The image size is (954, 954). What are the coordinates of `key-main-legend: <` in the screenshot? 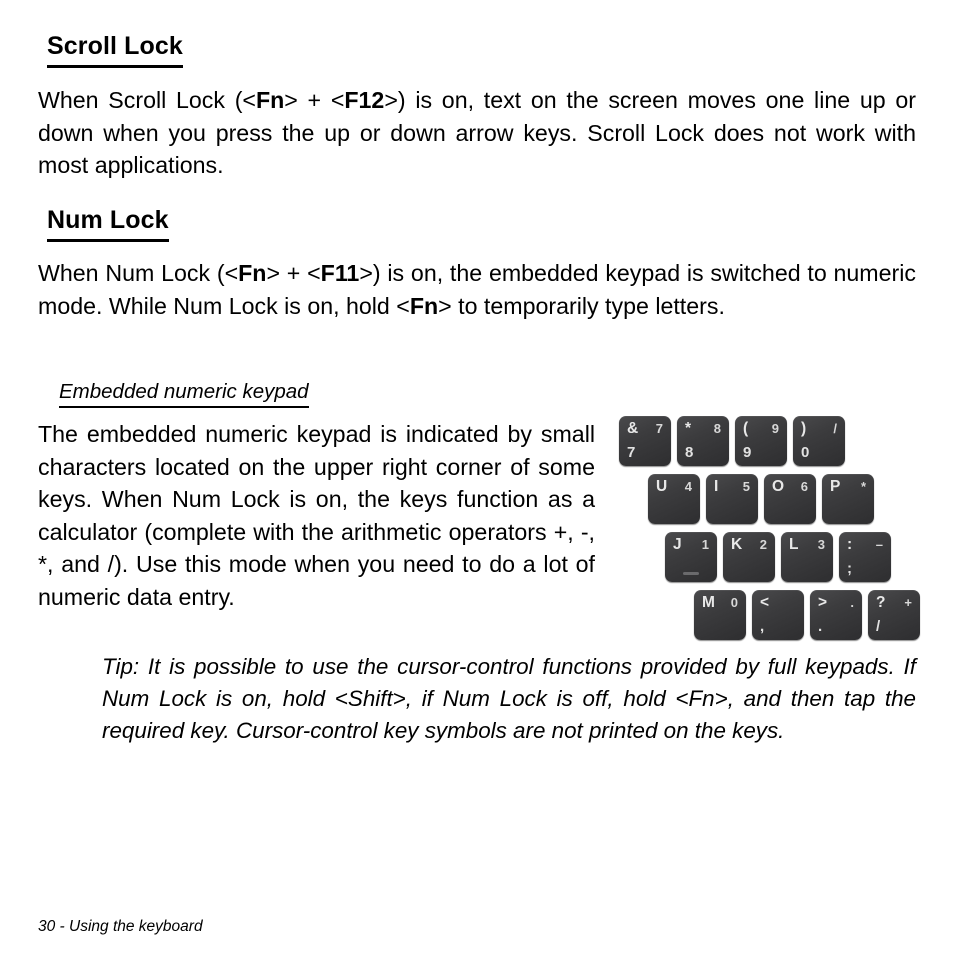 It's located at (765, 602).